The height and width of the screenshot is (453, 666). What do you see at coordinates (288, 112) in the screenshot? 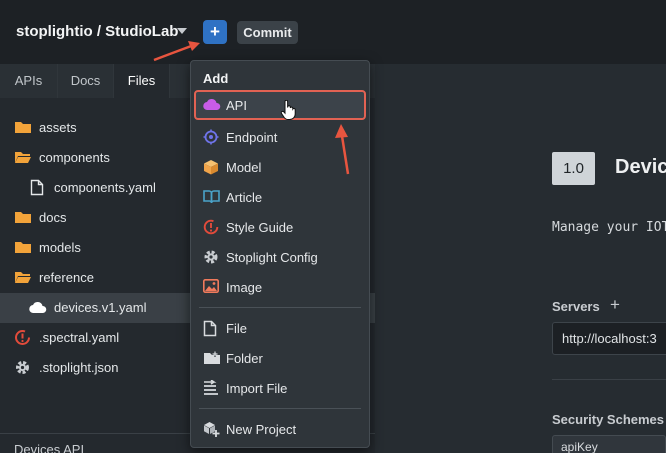
I see `hand-cursor-icon` at bounding box center [288, 112].